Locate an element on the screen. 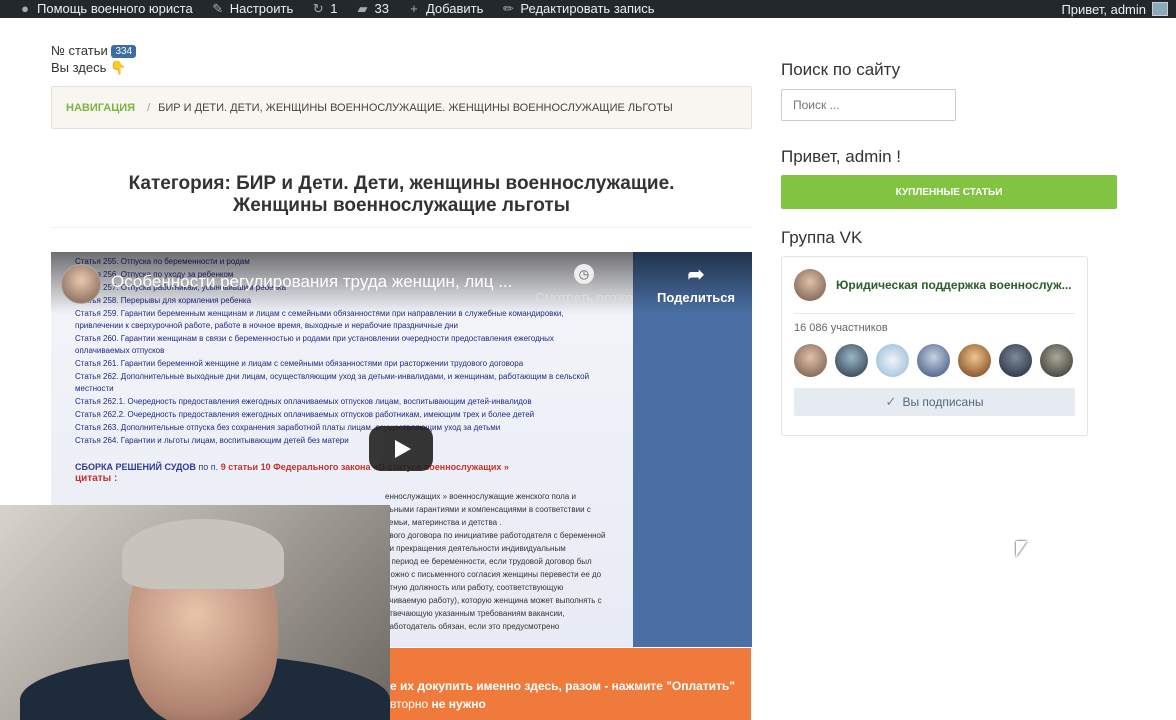  pointing-hand-icon: 👇 is located at coordinates (118, 67).